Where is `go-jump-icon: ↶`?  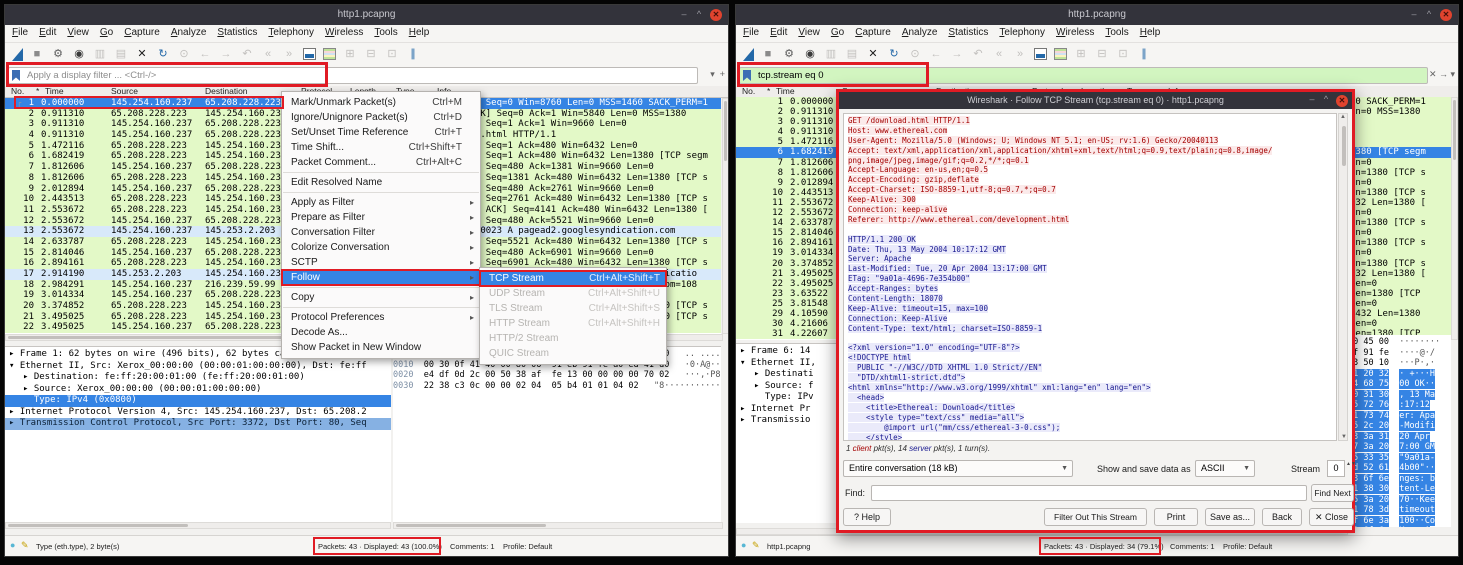
go-jump-icon: ↶ is located at coordinates (247, 54).